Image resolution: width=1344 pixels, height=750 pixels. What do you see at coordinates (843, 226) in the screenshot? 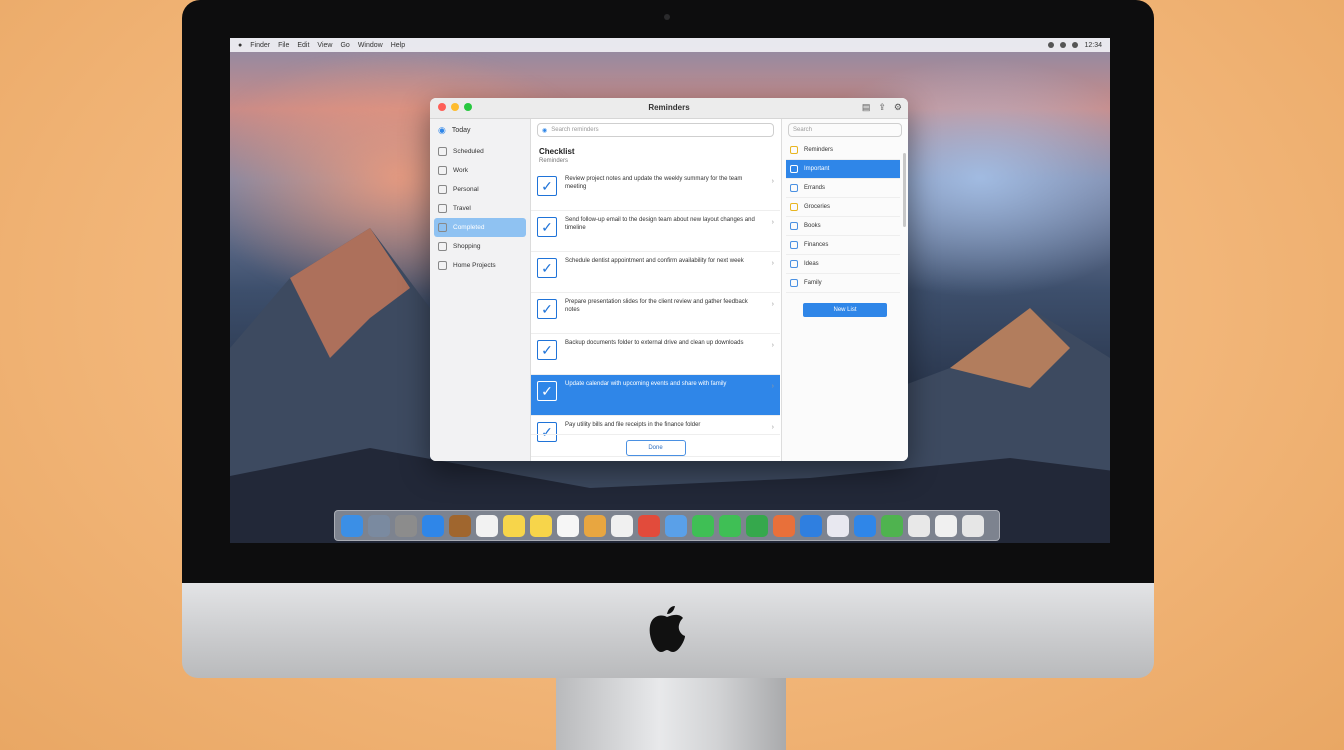
I see `list-item: Books` at bounding box center [843, 226].